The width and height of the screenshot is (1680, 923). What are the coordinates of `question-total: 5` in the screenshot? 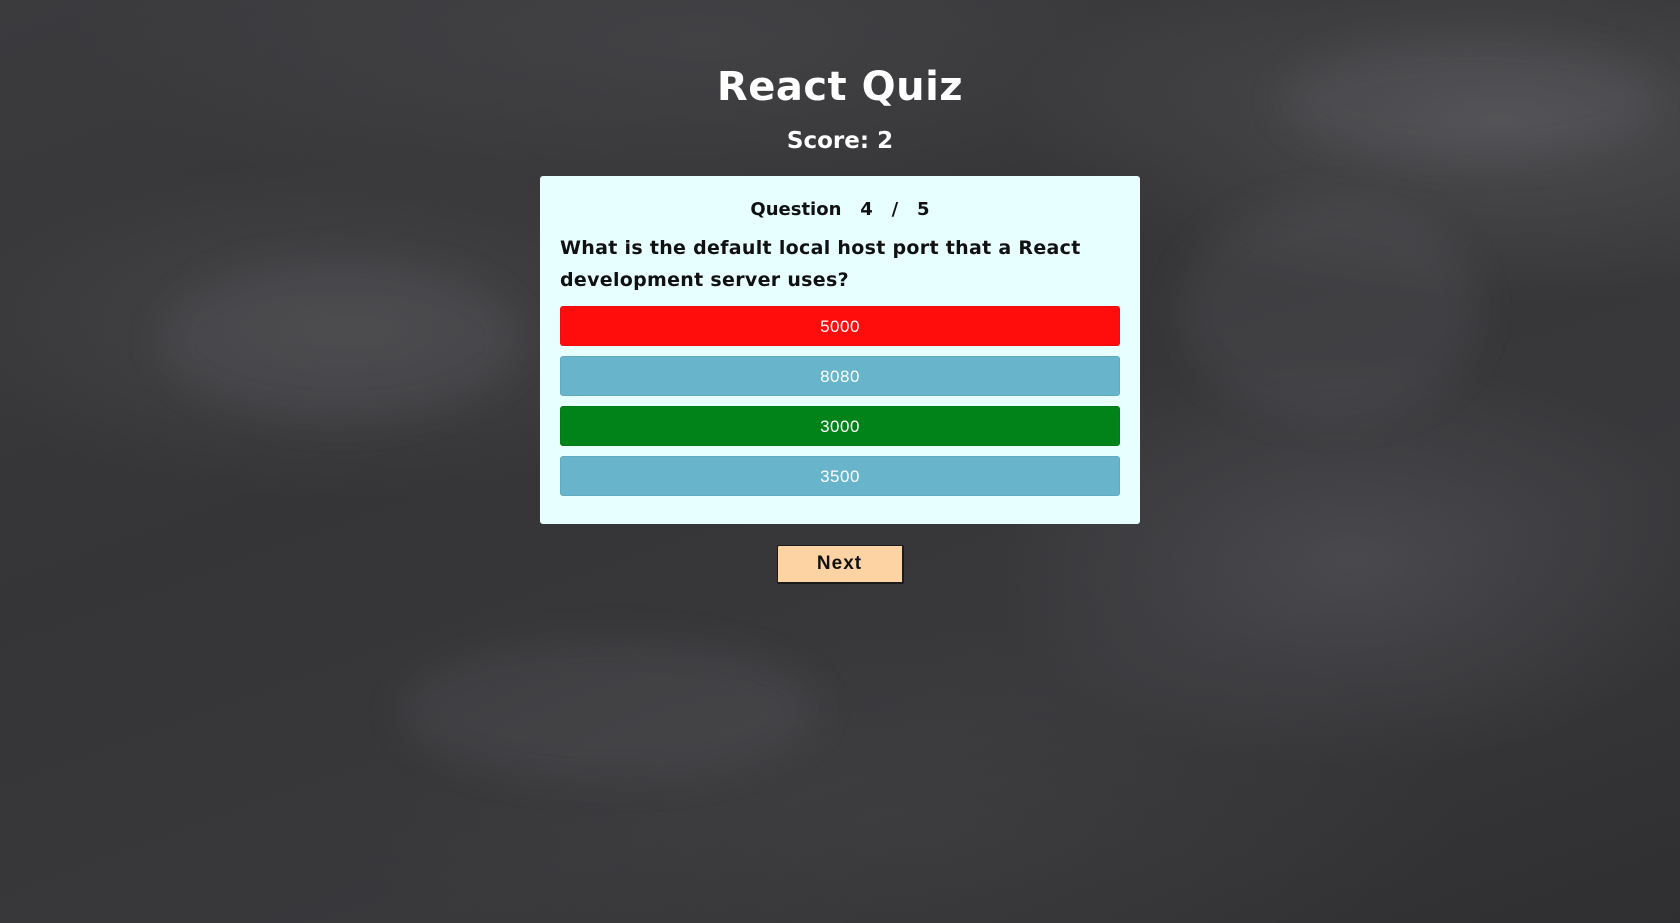 It's located at (923, 209).